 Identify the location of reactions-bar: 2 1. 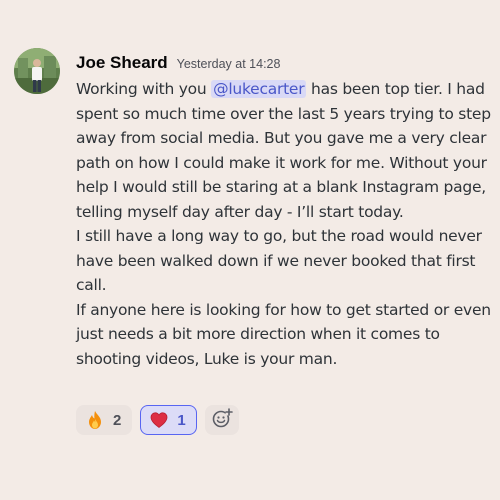
(157, 420).